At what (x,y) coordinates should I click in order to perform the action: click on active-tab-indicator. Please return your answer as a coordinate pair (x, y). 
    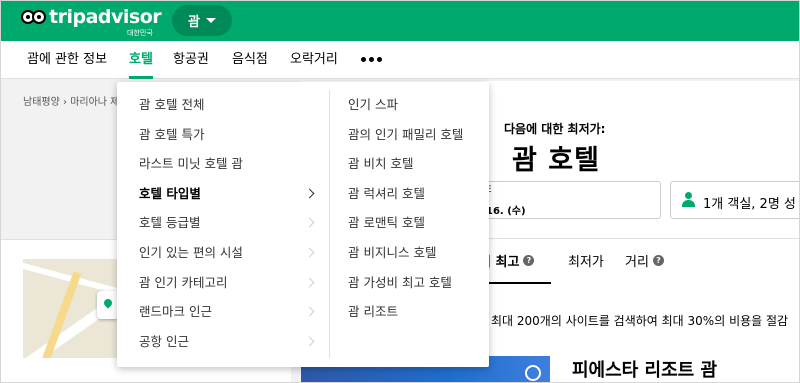
    Looking at the image, I should click on (515, 283).